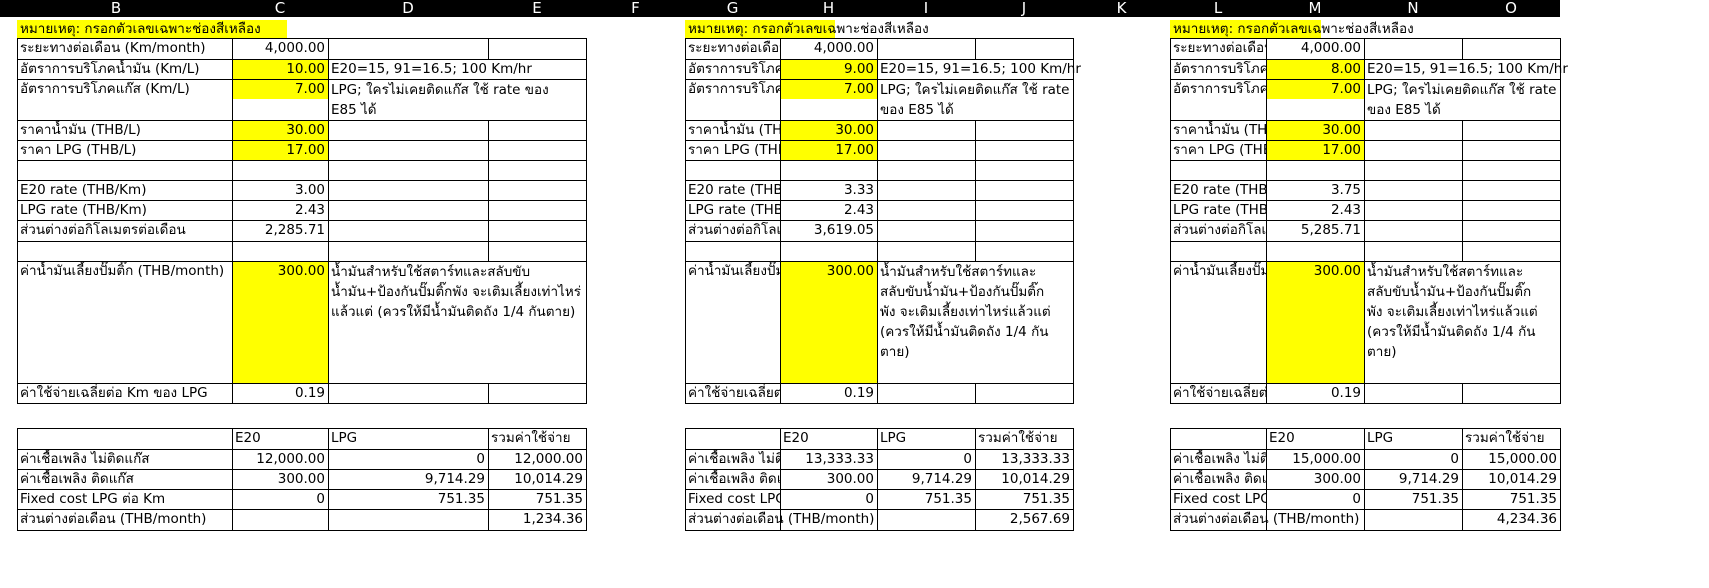  I want to click on monthly-diff-value: 1,234.36, so click(537, 519).